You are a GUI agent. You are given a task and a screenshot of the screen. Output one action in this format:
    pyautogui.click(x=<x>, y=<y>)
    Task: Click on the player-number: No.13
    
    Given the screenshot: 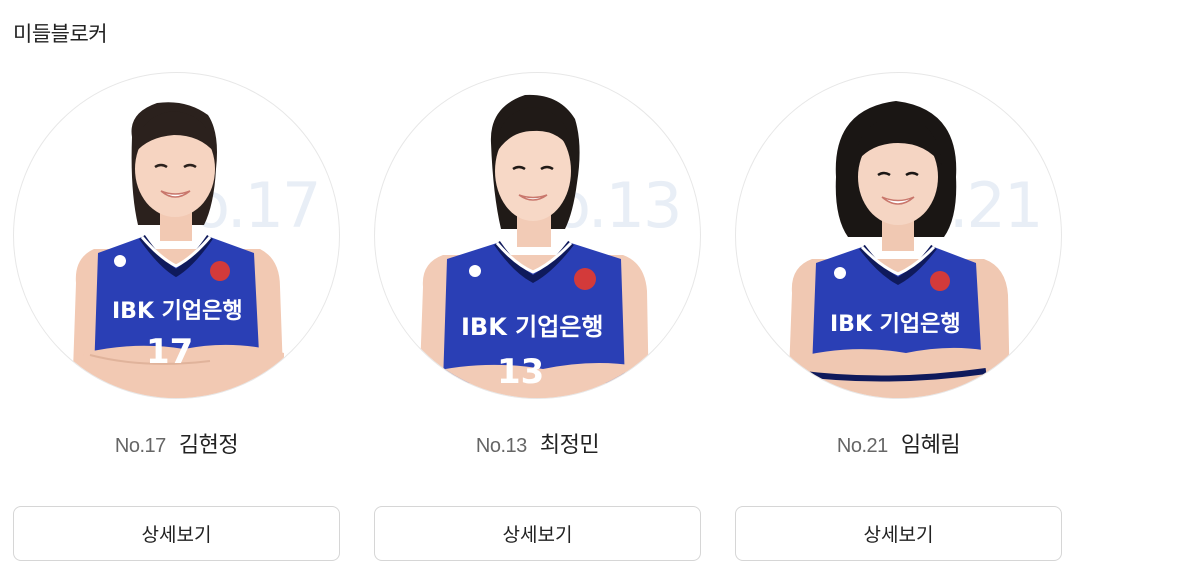 What is the action you would take?
    pyautogui.click(x=501, y=446)
    